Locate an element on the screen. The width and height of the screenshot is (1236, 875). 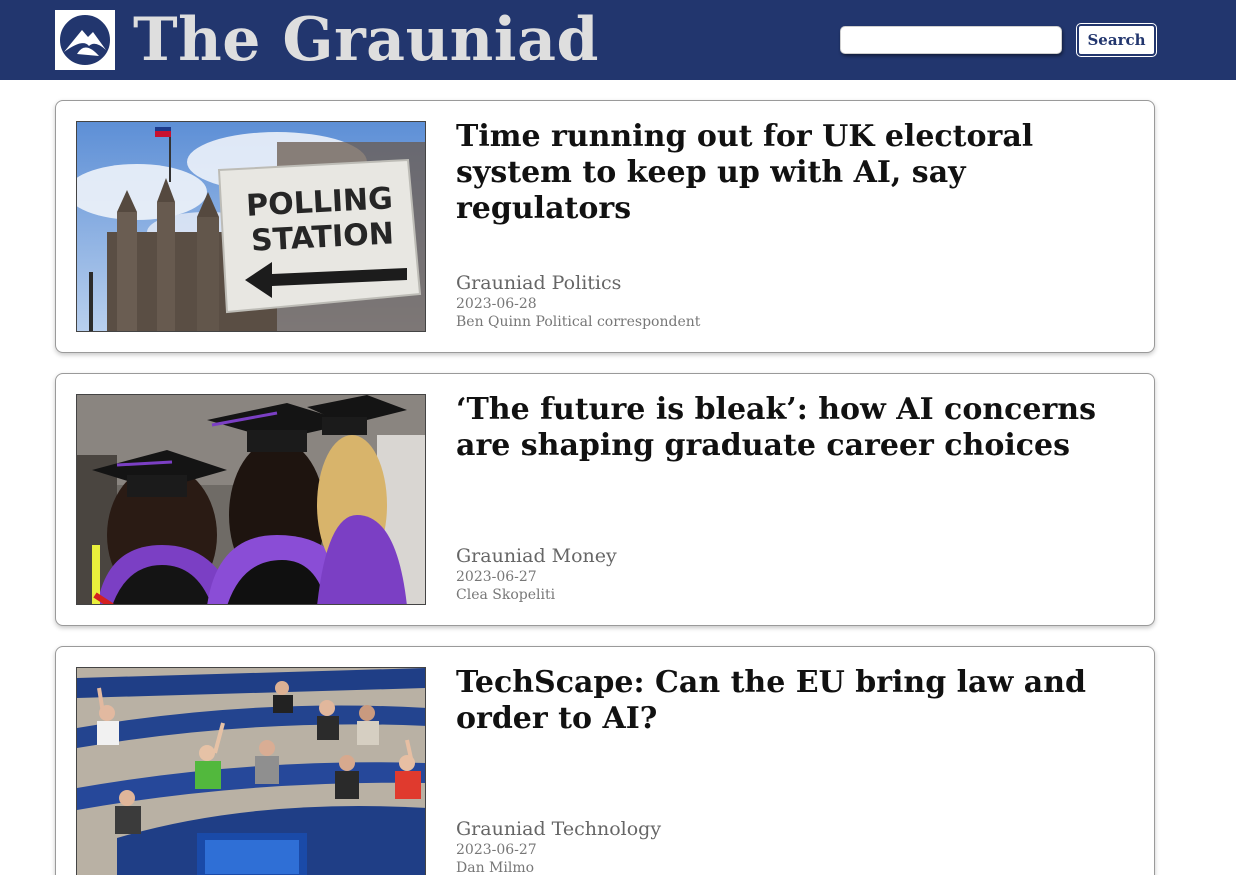
article-section: Grauniad Technology is located at coordinates (559, 829).